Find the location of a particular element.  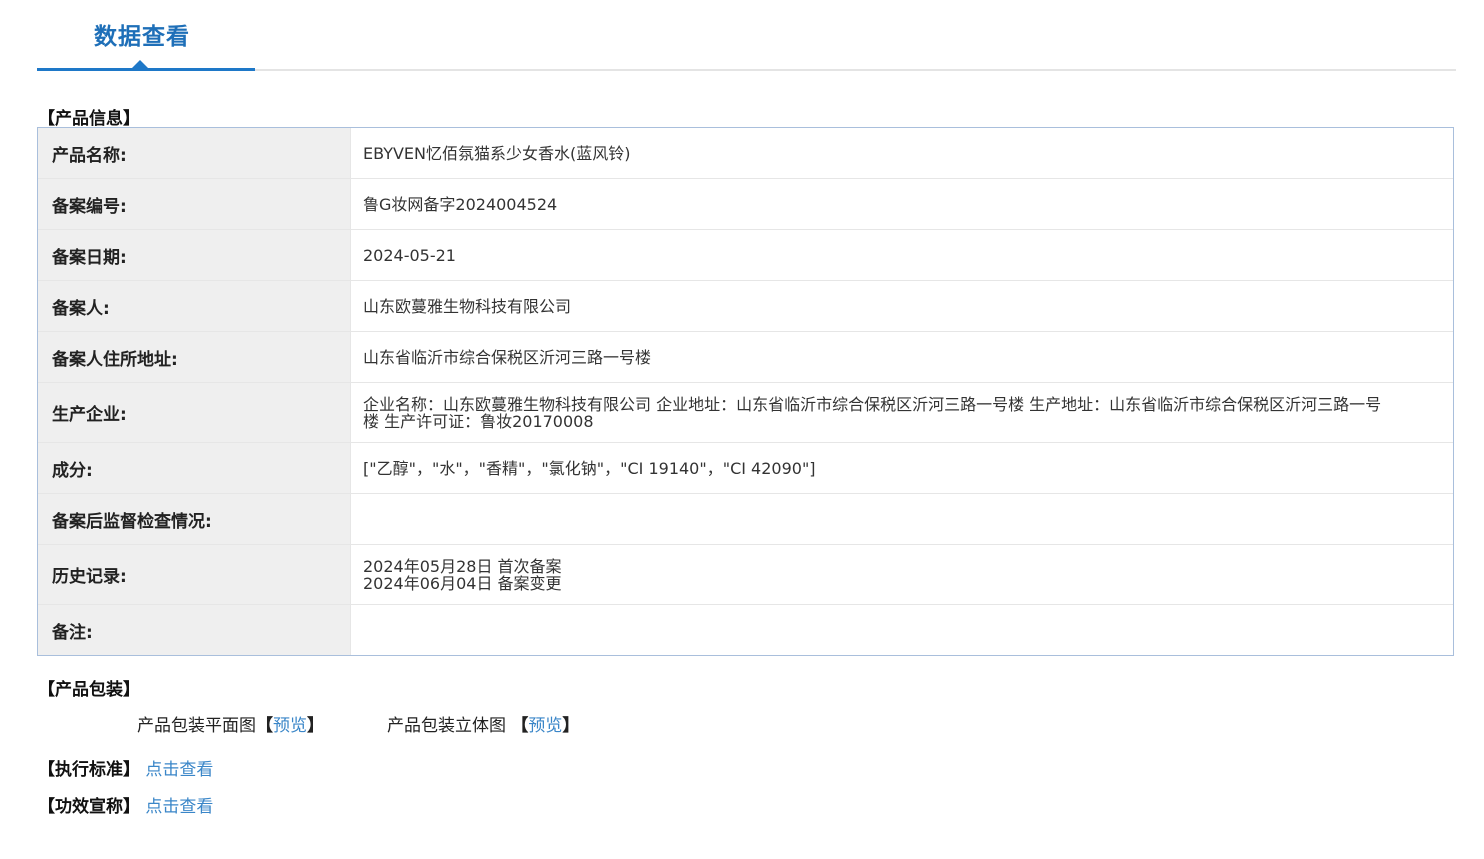

section-heading-product-info: 【产品信息】 is located at coordinates (89, 119).